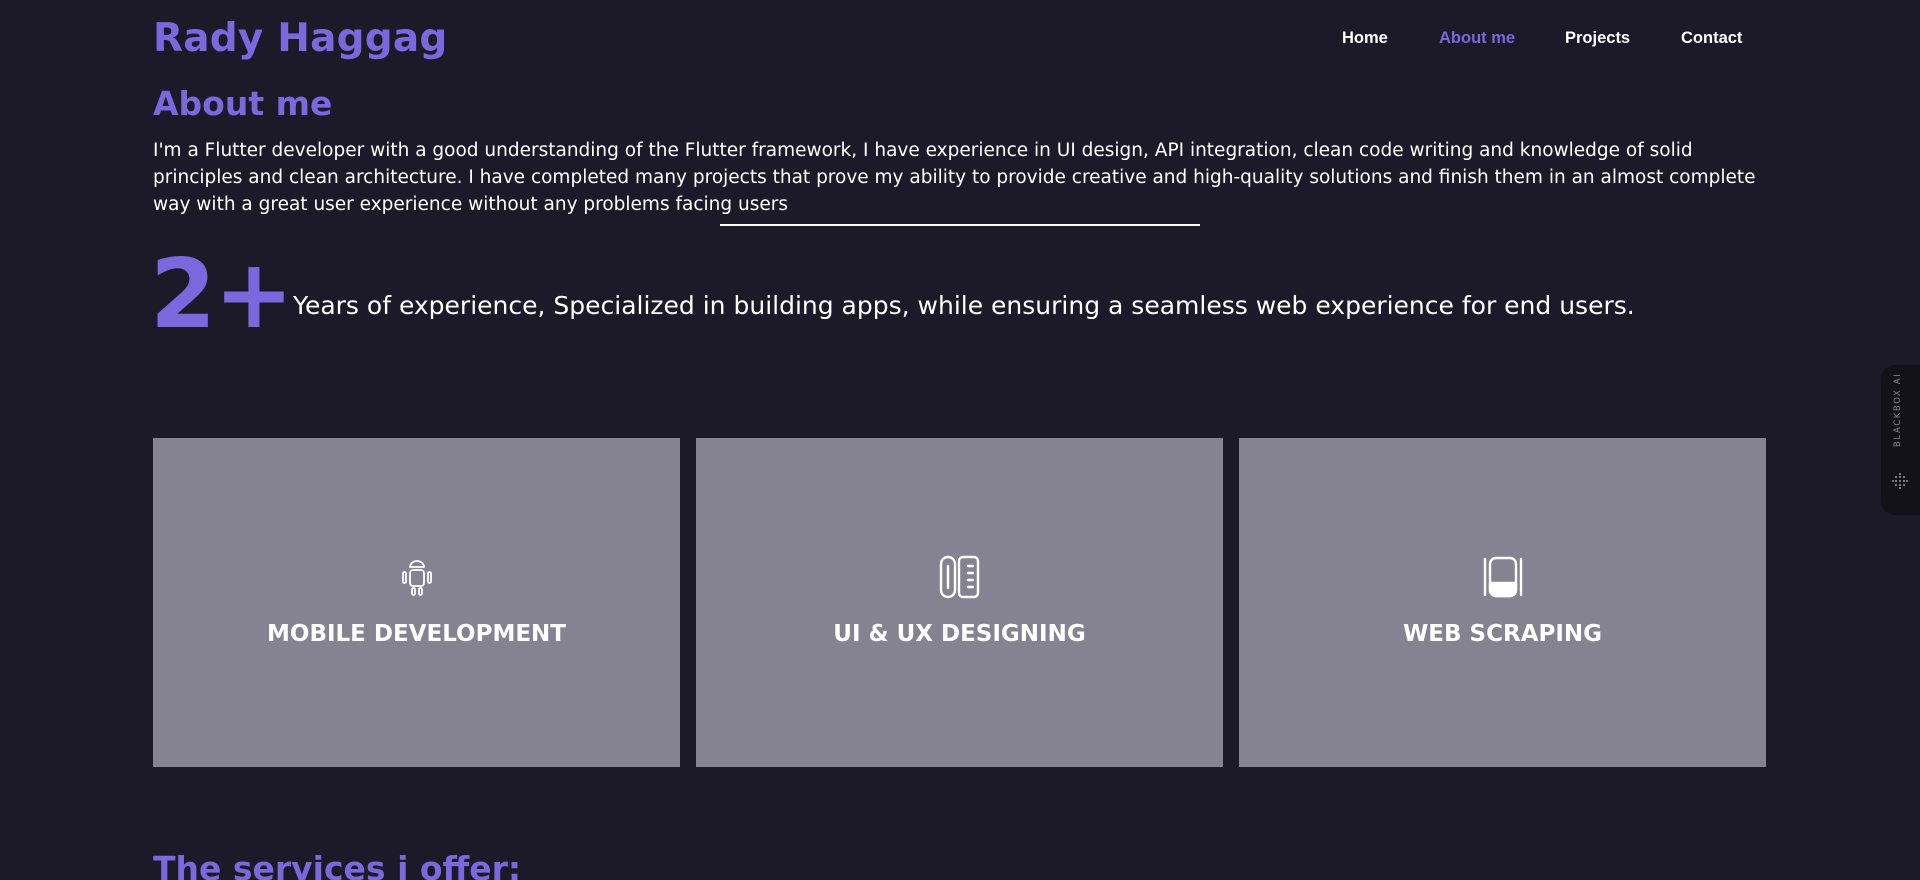 This screenshot has width=1920, height=880. I want to click on spatula-scraper-icon, so click(1503, 577).